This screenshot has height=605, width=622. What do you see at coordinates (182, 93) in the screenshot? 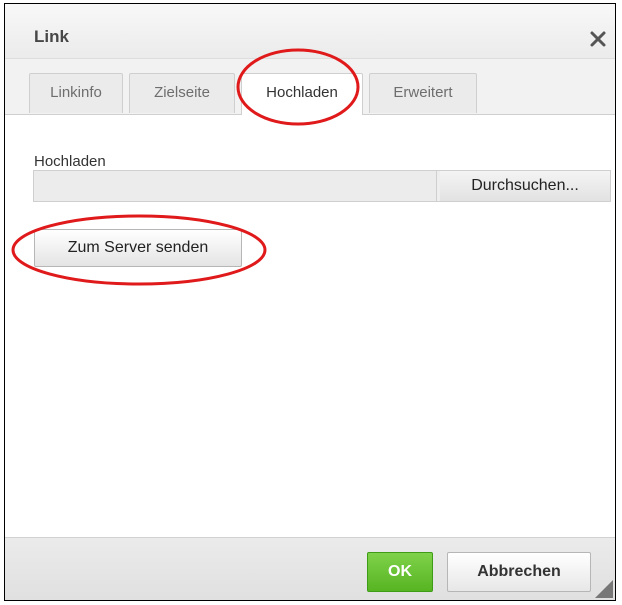
I see `tab-zielseite: Zielseite` at bounding box center [182, 93].